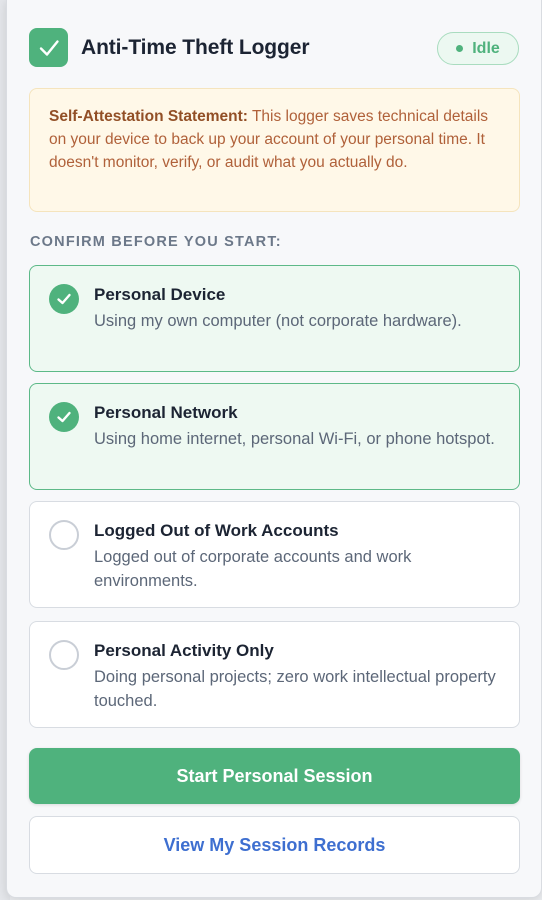 The height and width of the screenshot is (900, 542). I want to click on status-badge: Idle, so click(478, 48).